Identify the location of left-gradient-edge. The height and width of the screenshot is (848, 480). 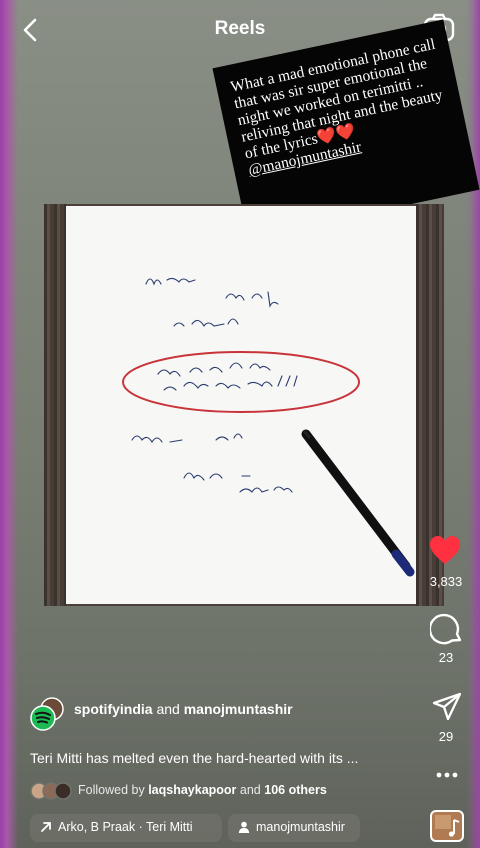
(9, 424).